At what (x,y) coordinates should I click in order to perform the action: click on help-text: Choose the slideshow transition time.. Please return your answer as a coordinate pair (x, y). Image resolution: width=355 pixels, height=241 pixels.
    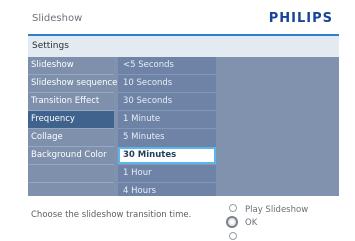
    Looking at the image, I should click on (111, 215).